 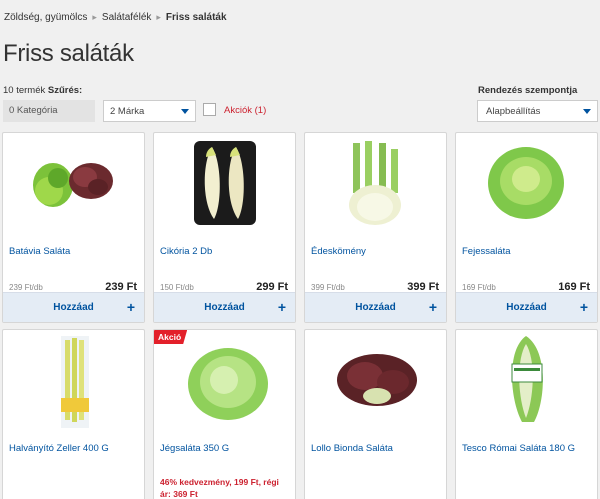 I want to click on product-name: Fejessaláta, so click(x=486, y=251).